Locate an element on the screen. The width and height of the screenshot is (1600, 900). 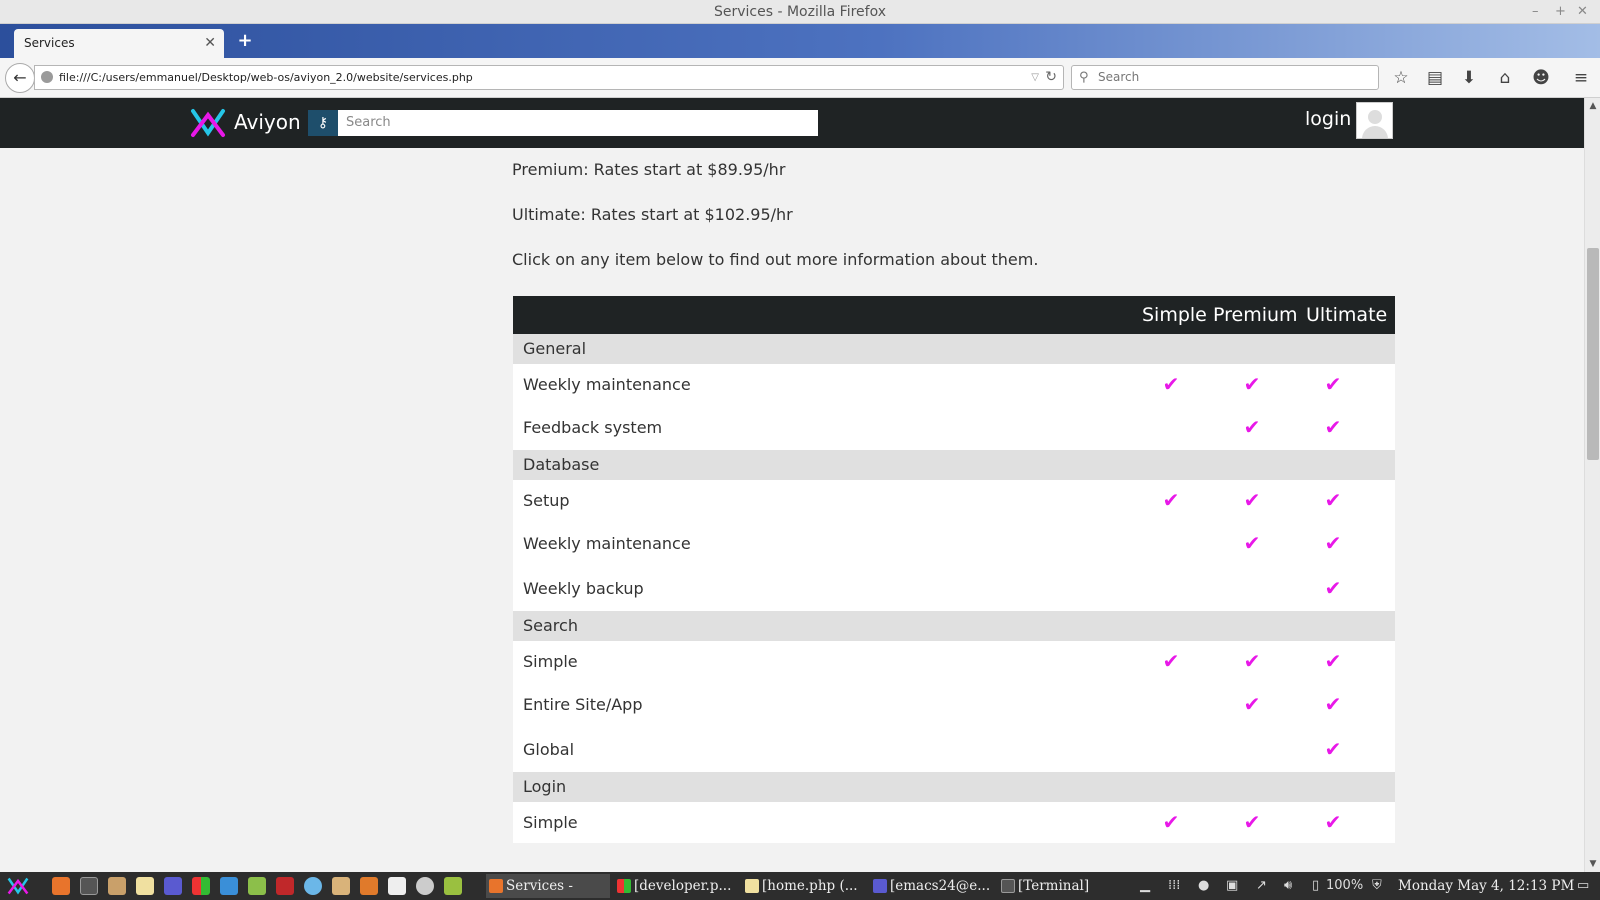
site-search-placeholder: Search is located at coordinates (368, 122).